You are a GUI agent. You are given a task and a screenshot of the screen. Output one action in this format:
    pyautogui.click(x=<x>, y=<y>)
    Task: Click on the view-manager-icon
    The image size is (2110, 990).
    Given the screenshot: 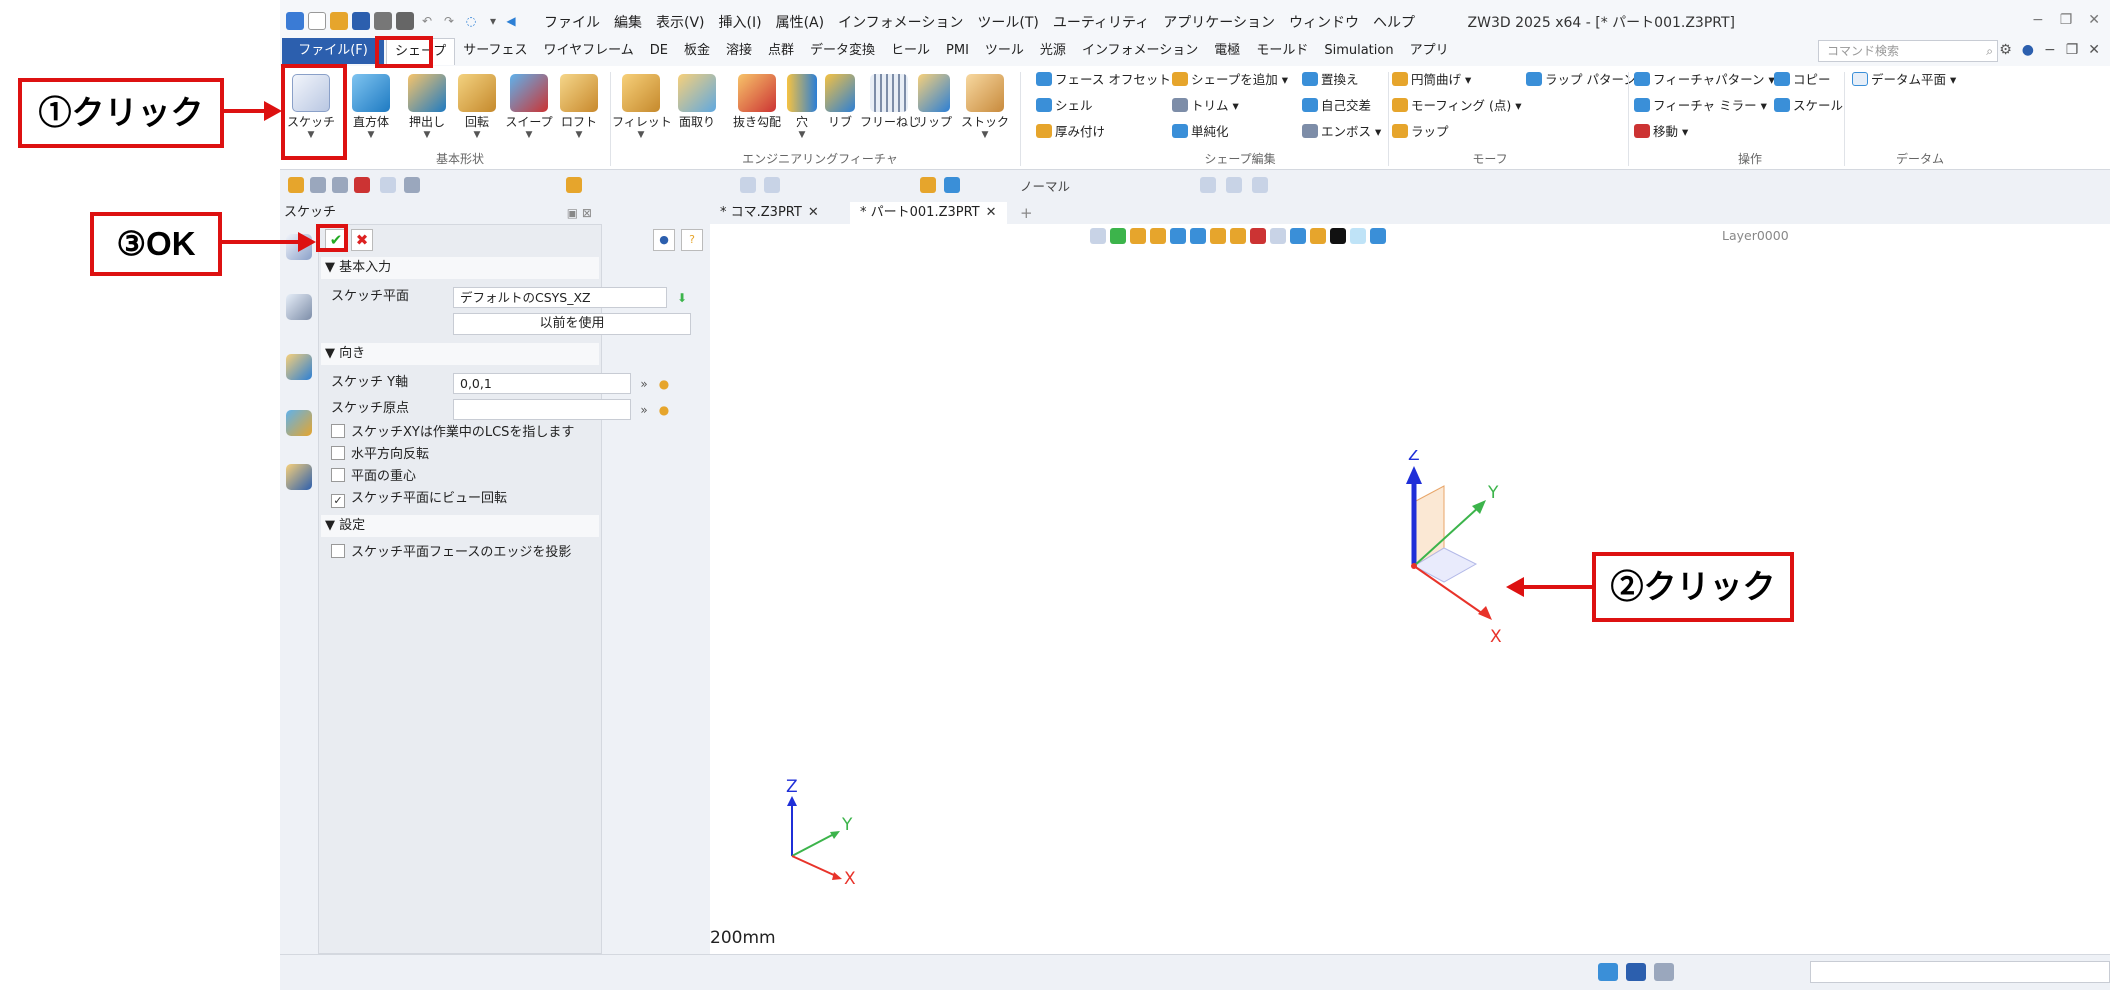 What is the action you would take?
    pyautogui.click(x=299, y=423)
    